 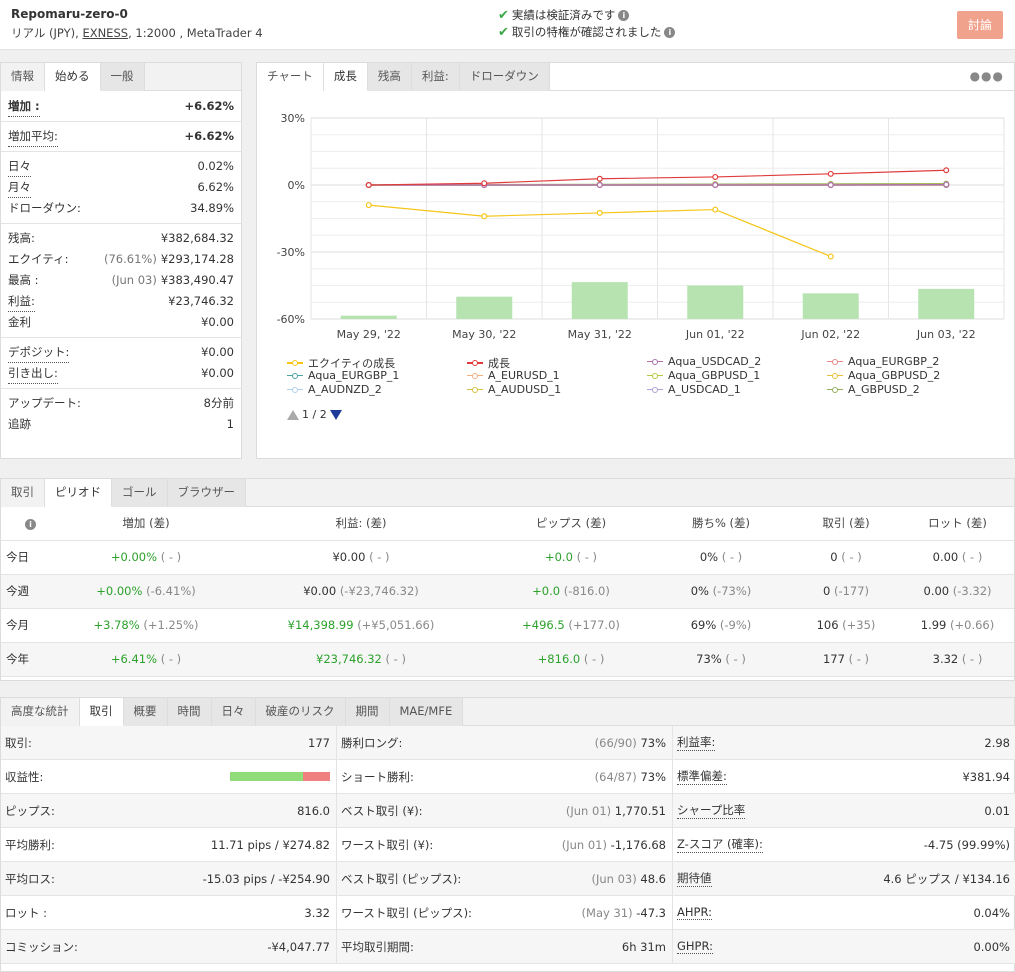 What do you see at coordinates (721, 524) in the screenshot?
I see `col-win: 勝ち% (差)` at bounding box center [721, 524].